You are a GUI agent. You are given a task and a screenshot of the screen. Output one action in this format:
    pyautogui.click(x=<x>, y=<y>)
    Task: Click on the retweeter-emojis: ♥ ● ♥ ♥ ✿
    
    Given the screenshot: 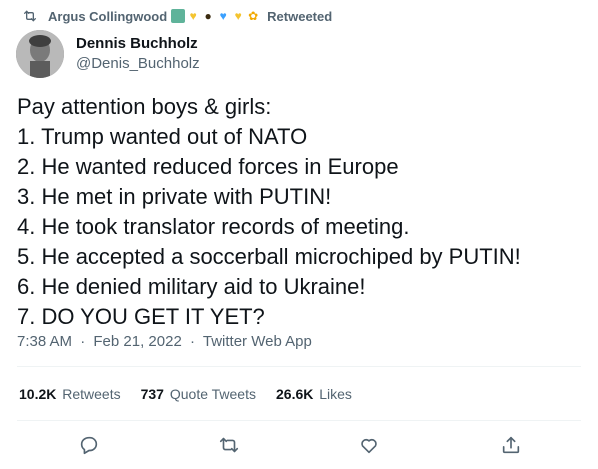 What is the action you would take?
    pyautogui.click(x=216, y=16)
    